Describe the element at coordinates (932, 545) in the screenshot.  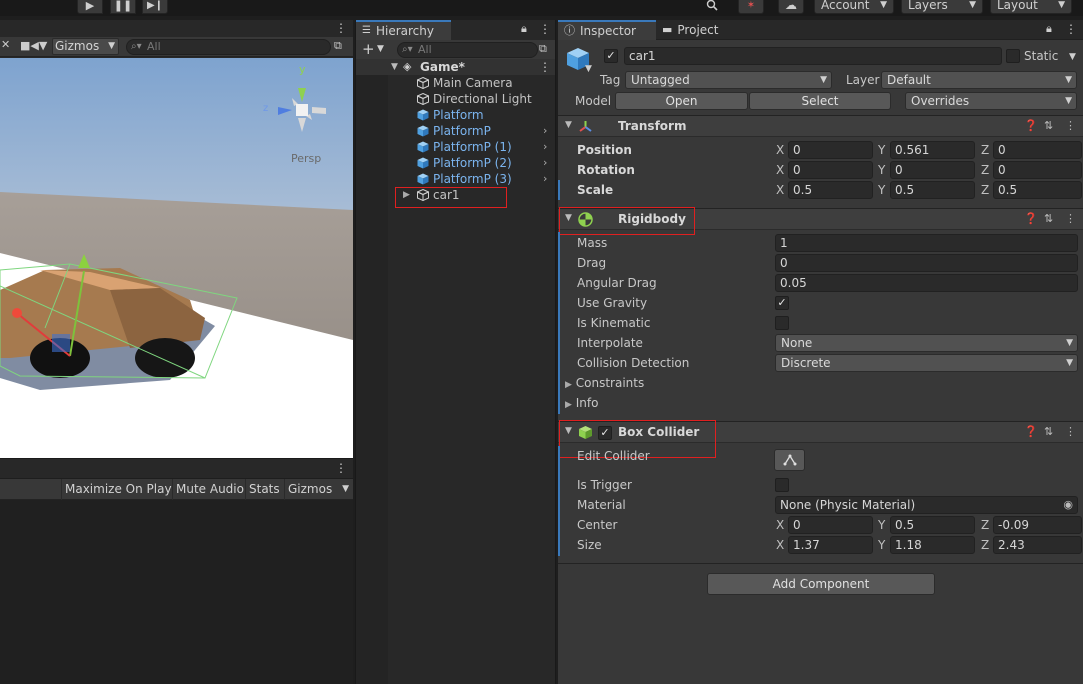
I see `size-y-input: 1.18` at that location.